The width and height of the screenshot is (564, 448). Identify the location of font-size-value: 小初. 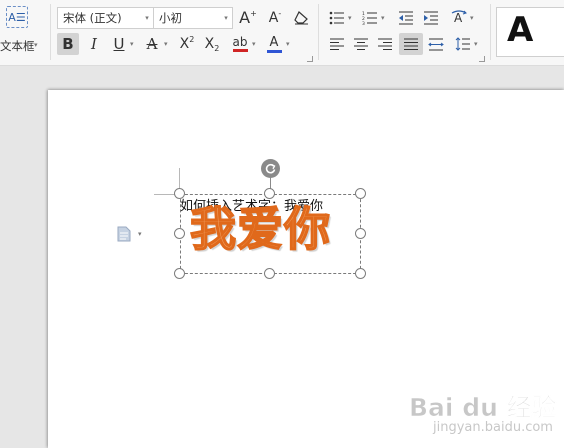
(170, 18).